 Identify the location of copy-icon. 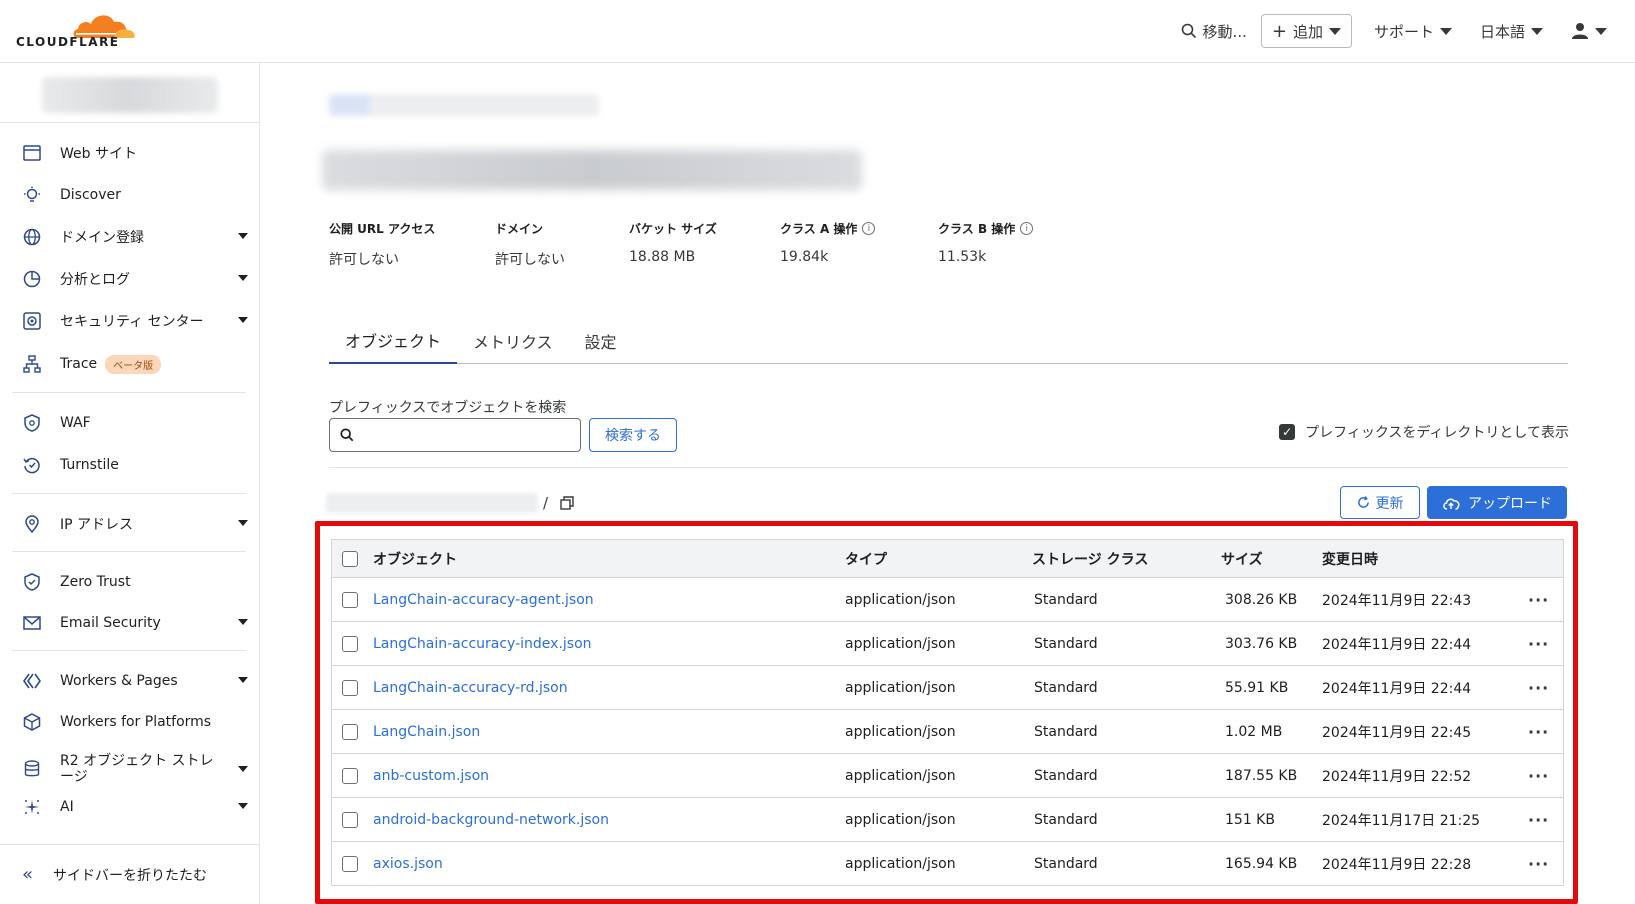
(567, 503).